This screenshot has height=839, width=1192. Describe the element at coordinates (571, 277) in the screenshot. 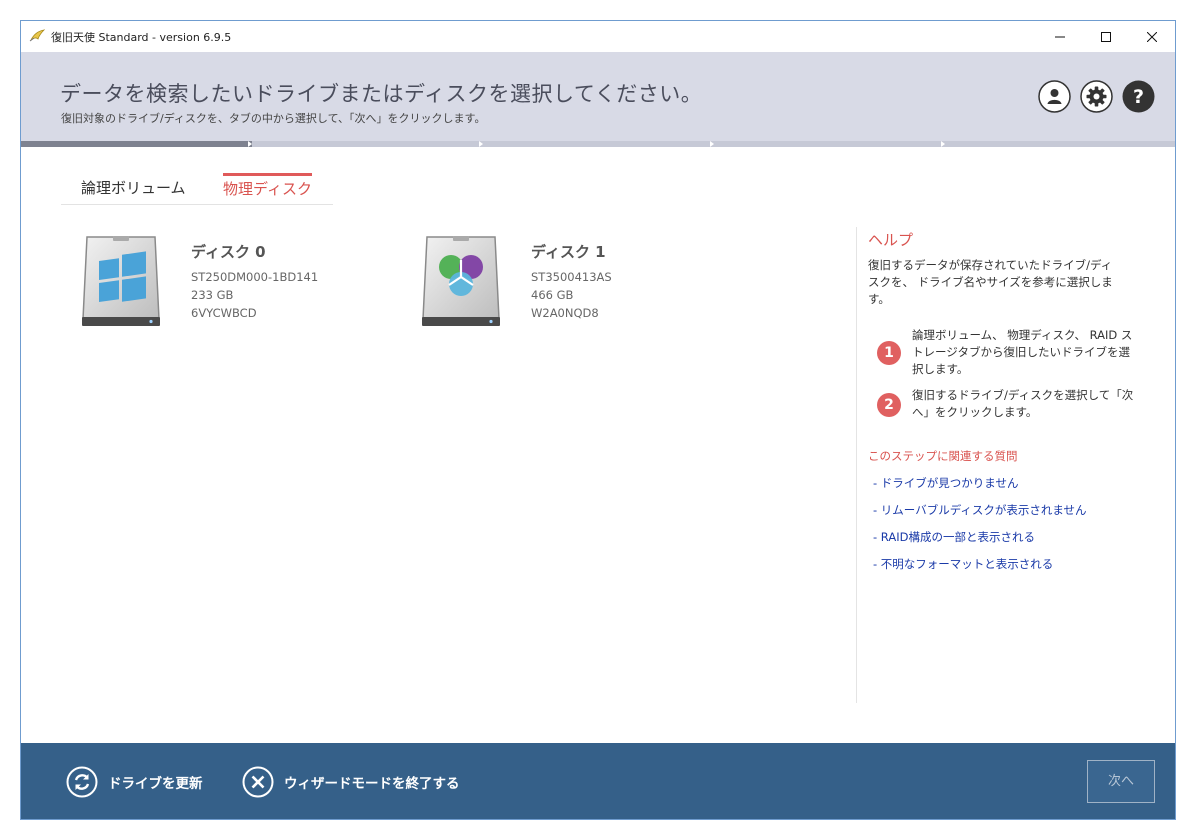

I see `disk-model: ST3500413AS` at that location.